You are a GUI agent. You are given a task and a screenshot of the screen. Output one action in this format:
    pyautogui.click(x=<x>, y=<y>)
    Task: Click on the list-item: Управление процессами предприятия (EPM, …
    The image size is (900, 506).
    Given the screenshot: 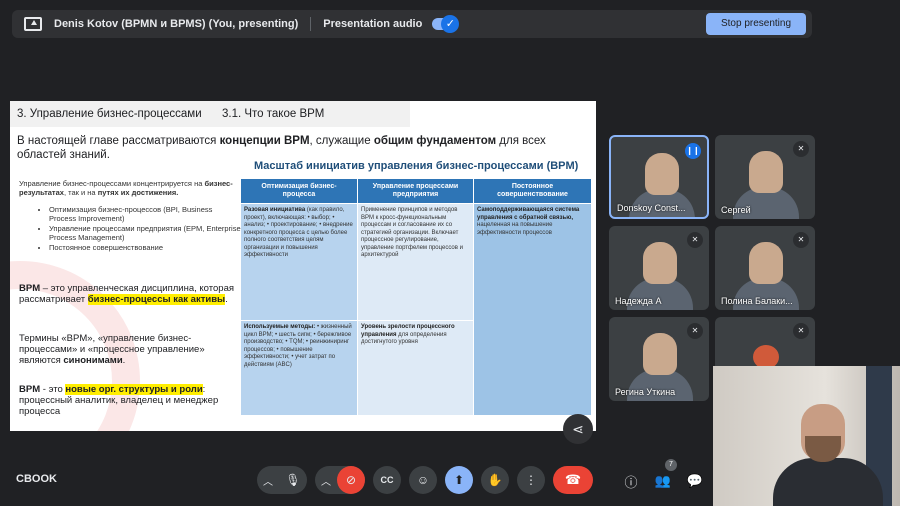 What is the action you would take?
    pyautogui.click(x=145, y=233)
    